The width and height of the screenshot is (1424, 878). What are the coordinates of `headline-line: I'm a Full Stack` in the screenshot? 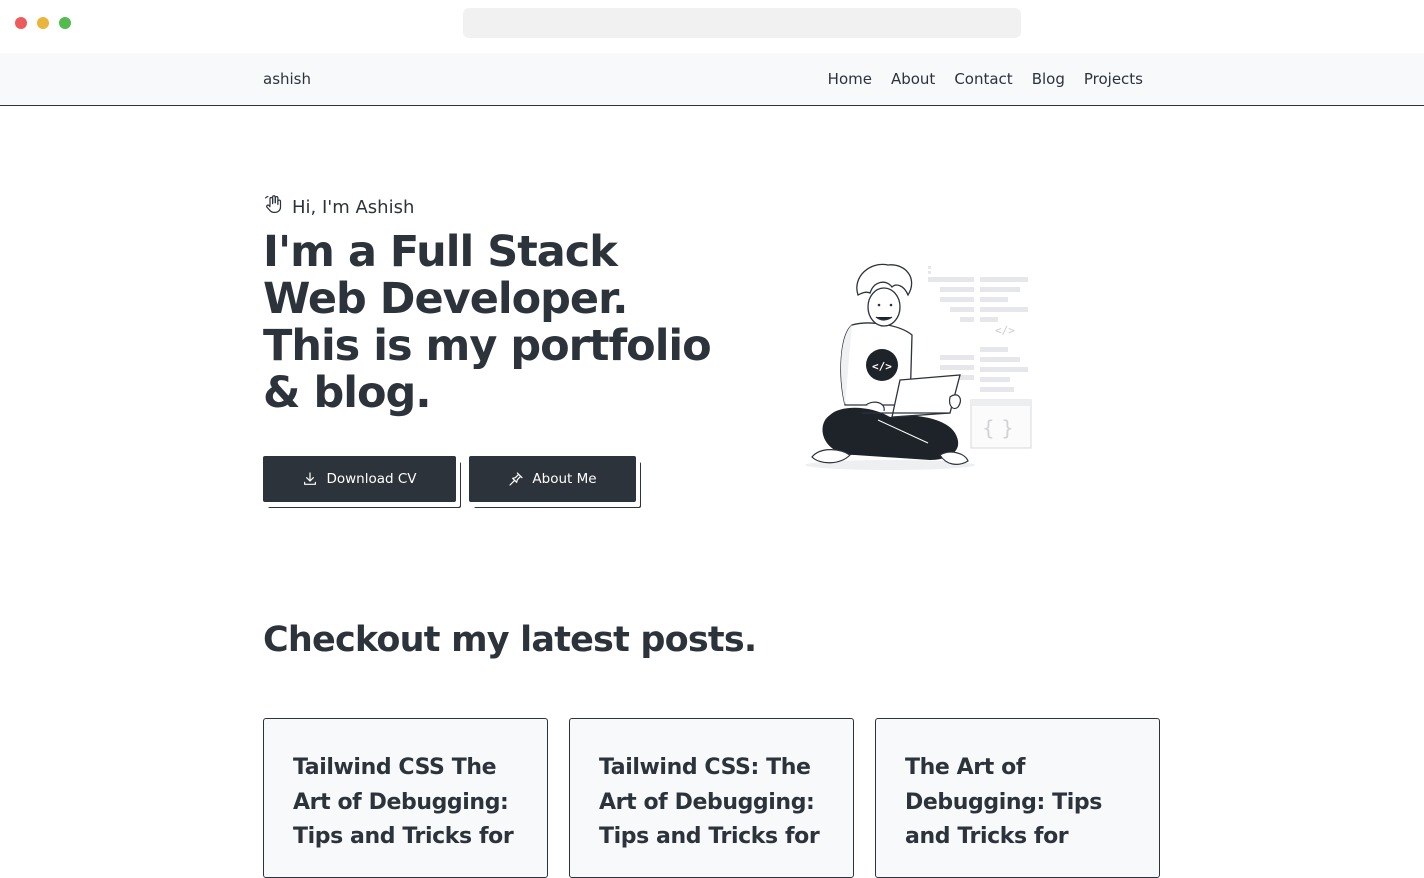 It's located at (440, 252).